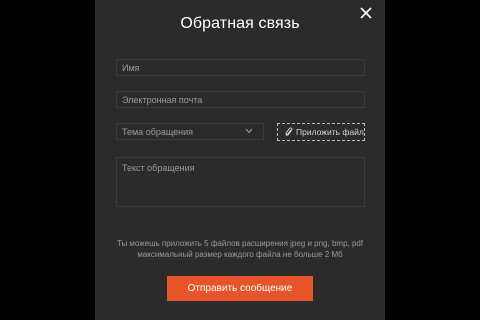 The image size is (480, 320). Describe the element at coordinates (240, 288) in the screenshot. I see `submit-button: Отправить сообщение` at that location.